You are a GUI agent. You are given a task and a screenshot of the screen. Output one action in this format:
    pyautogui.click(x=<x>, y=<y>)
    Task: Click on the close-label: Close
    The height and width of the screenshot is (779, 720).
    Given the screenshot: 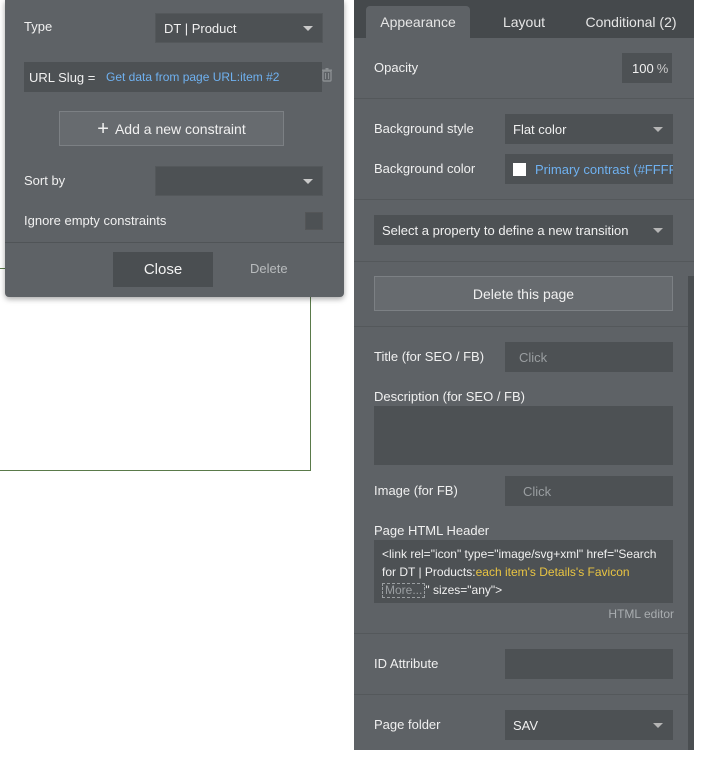 What is the action you would take?
    pyautogui.click(x=163, y=269)
    